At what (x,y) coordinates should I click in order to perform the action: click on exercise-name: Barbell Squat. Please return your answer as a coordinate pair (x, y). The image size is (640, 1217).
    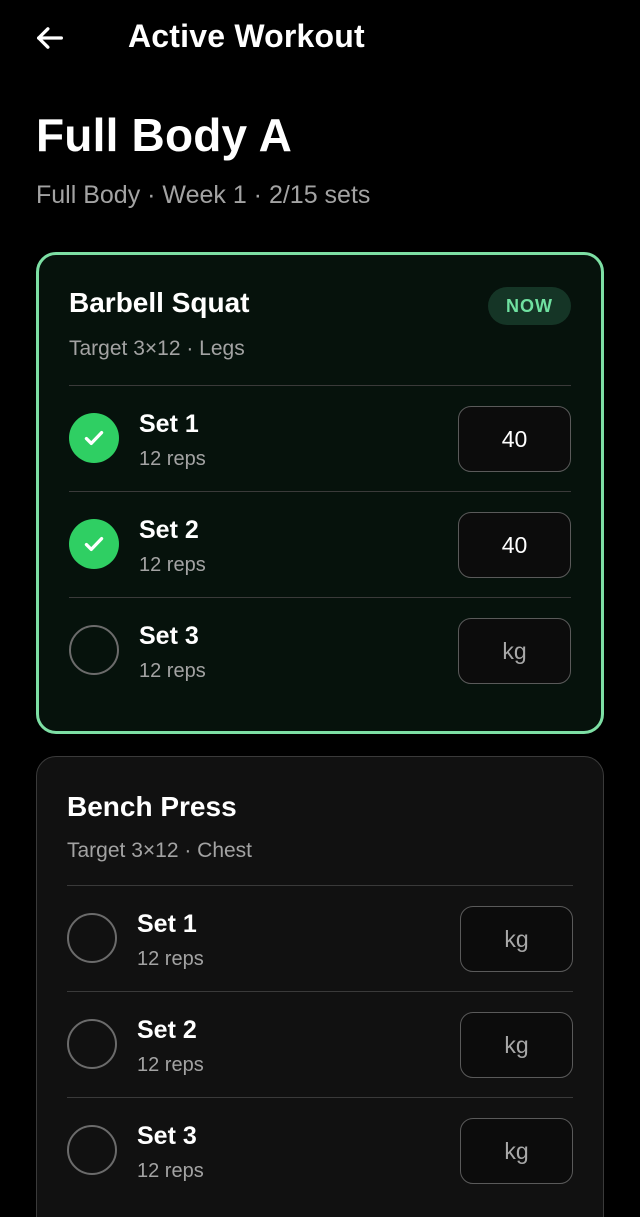
    Looking at the image, I should click on (159, 302).